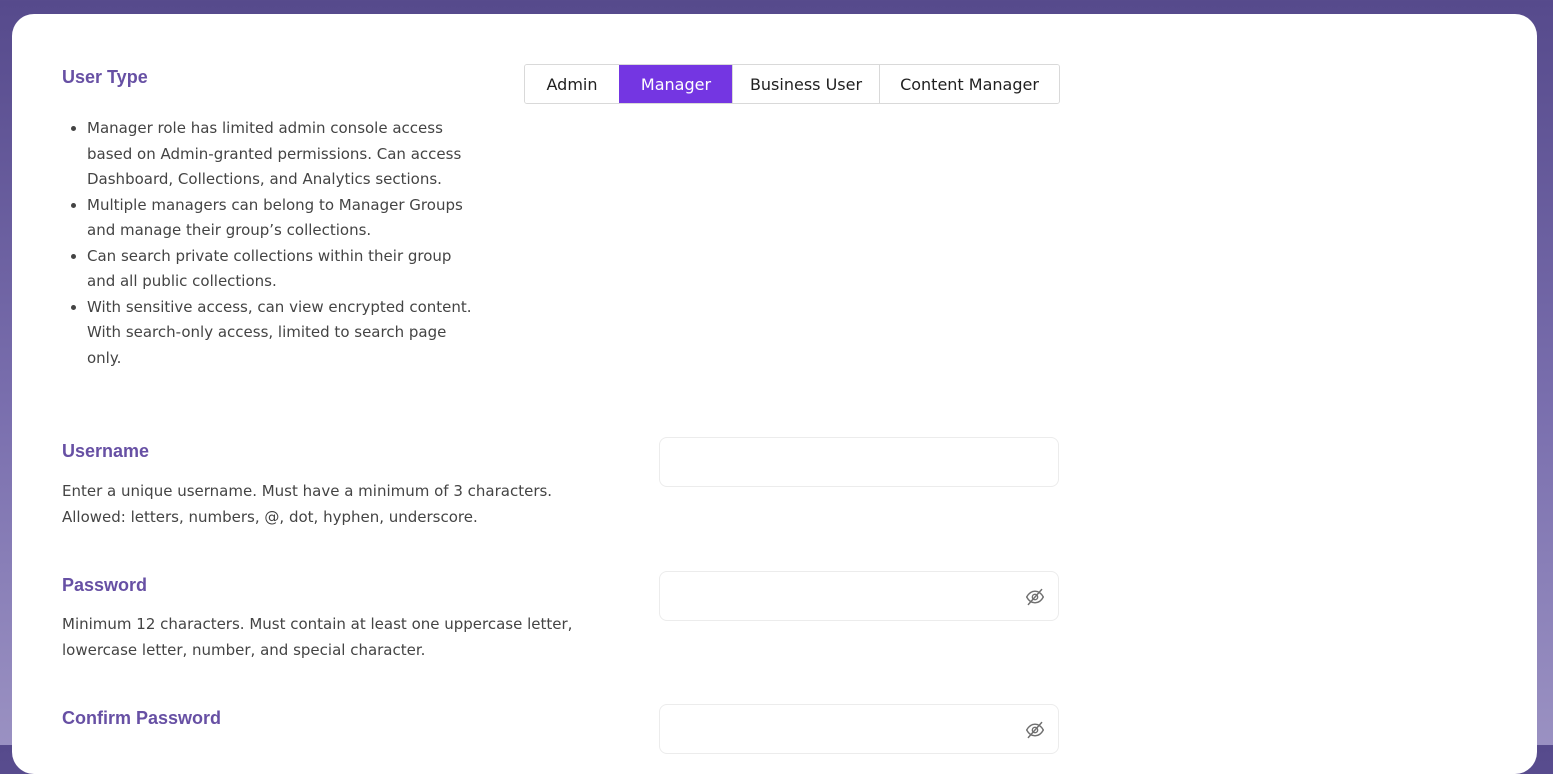 The image size is (1553, 774). I want to click on password-title: Password, so click(105, 585).